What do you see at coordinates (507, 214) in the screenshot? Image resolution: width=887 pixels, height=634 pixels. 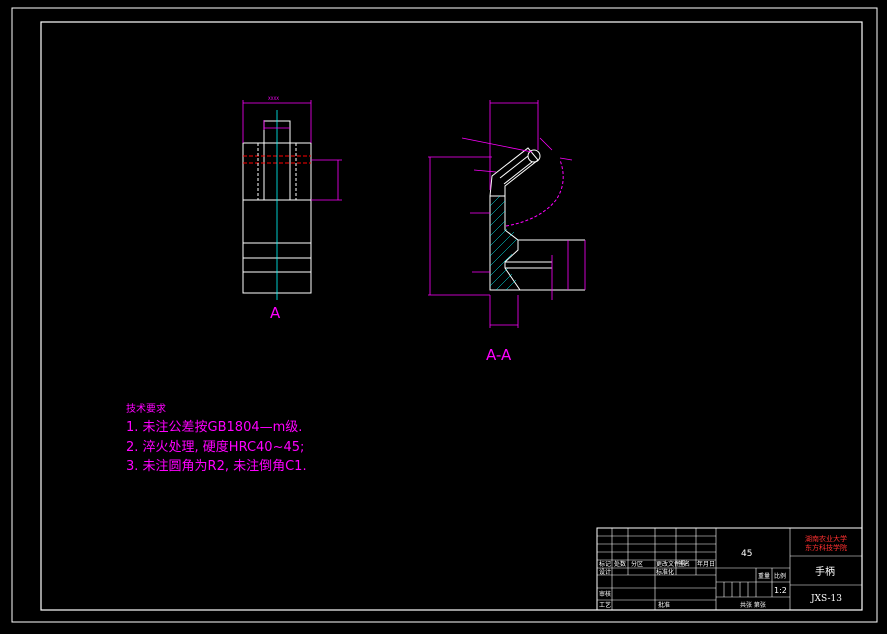 I see `section-aa-view` at bounding box center [507, 214].